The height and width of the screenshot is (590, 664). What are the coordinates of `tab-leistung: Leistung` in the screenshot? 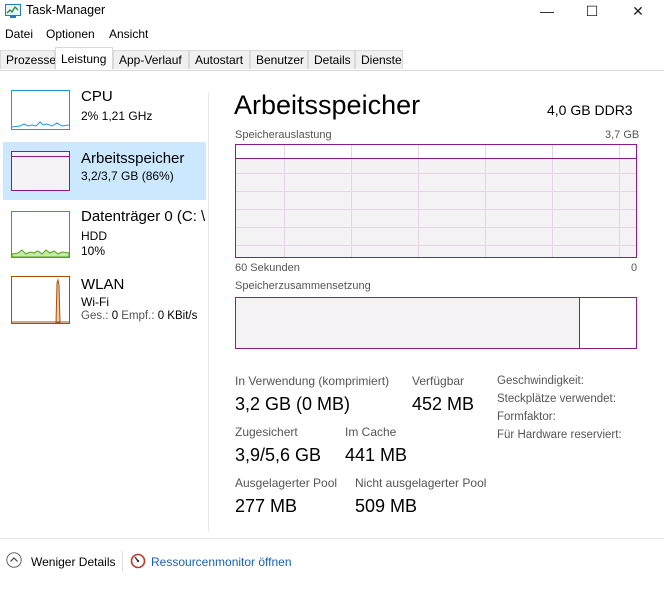 It's located at (84, 58).